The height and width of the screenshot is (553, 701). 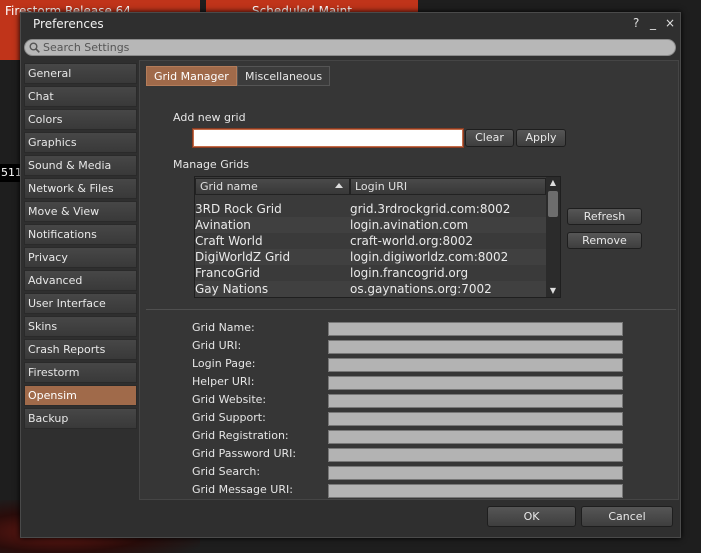 I want to click on category-move-view: Move & View, so click(x=80, y=211).